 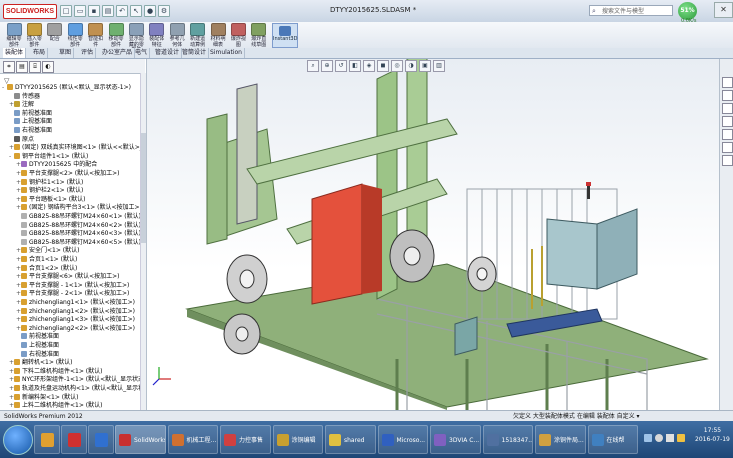 I want to click on toolbar-button: 编辑零 部件, so click(x=14, y=35).